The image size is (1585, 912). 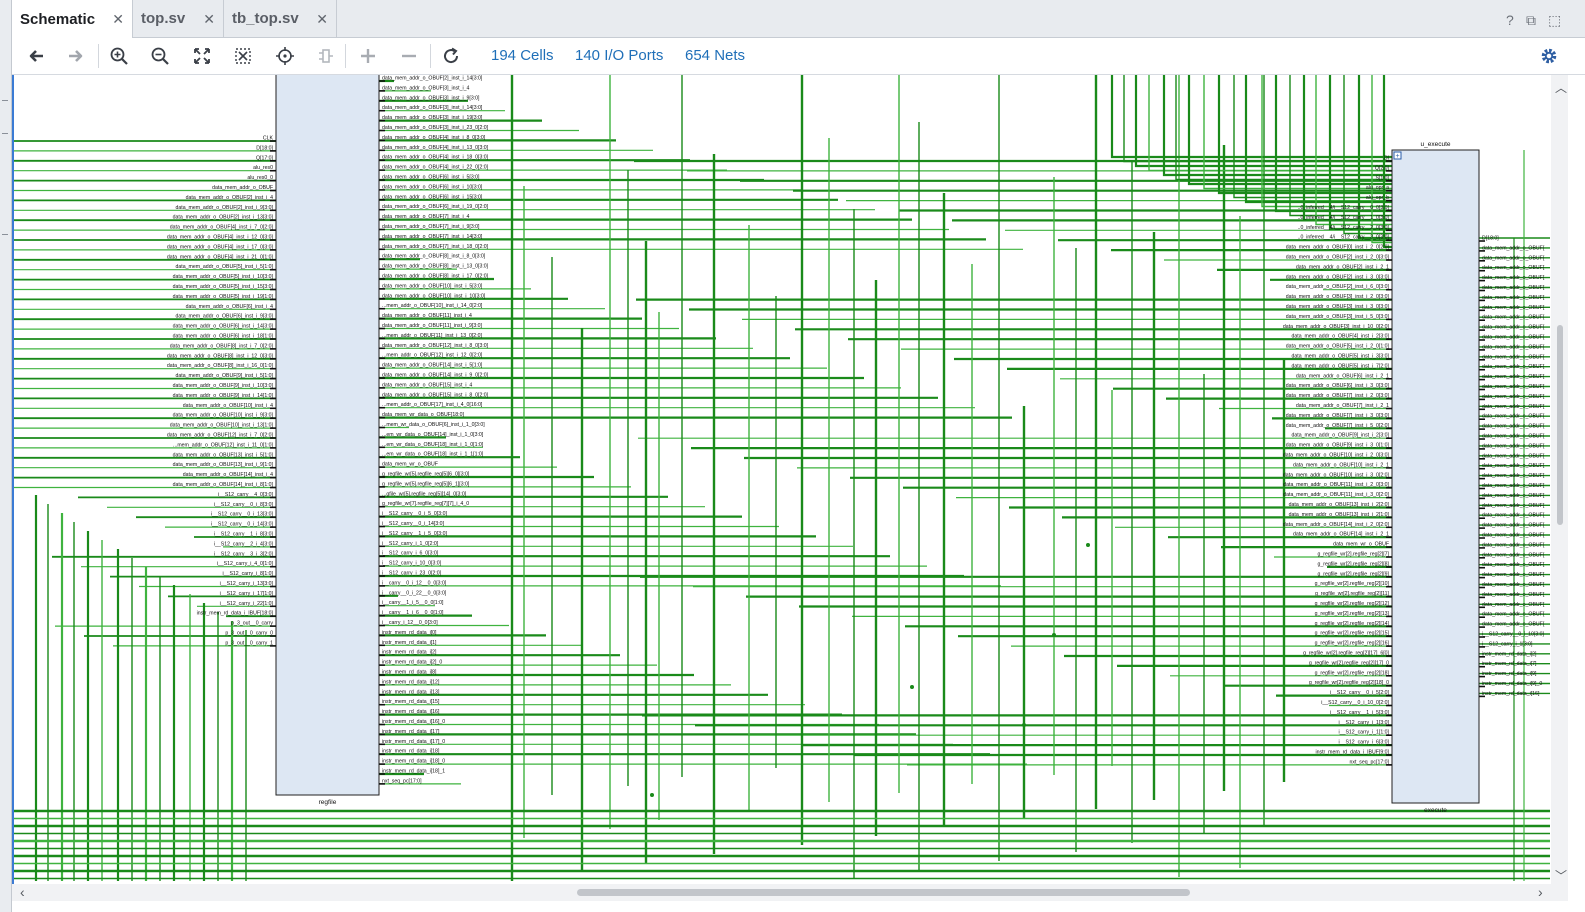 I want to click on schematic-toolbar: 194 Cells 140 I/O Ports 654 Nets, so click(x=798, y=56).